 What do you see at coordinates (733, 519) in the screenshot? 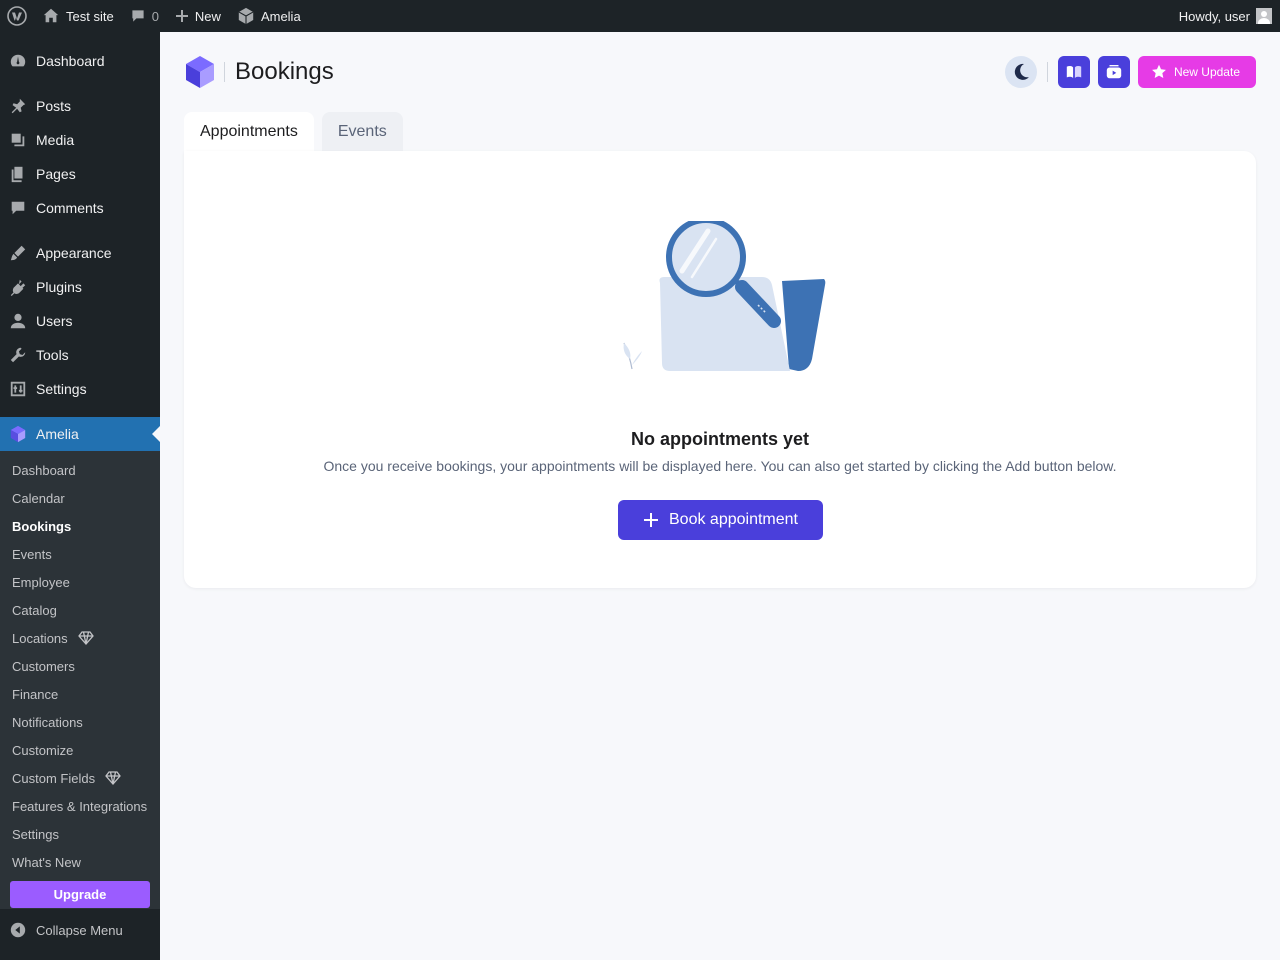
I see `book-appointment-label: Book appointment` at bounding box center [733, 519].